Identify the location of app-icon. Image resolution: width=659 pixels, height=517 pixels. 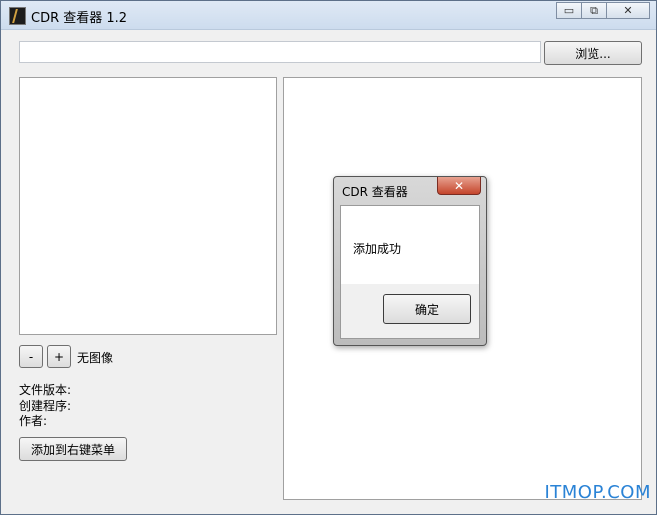
(17, 16).